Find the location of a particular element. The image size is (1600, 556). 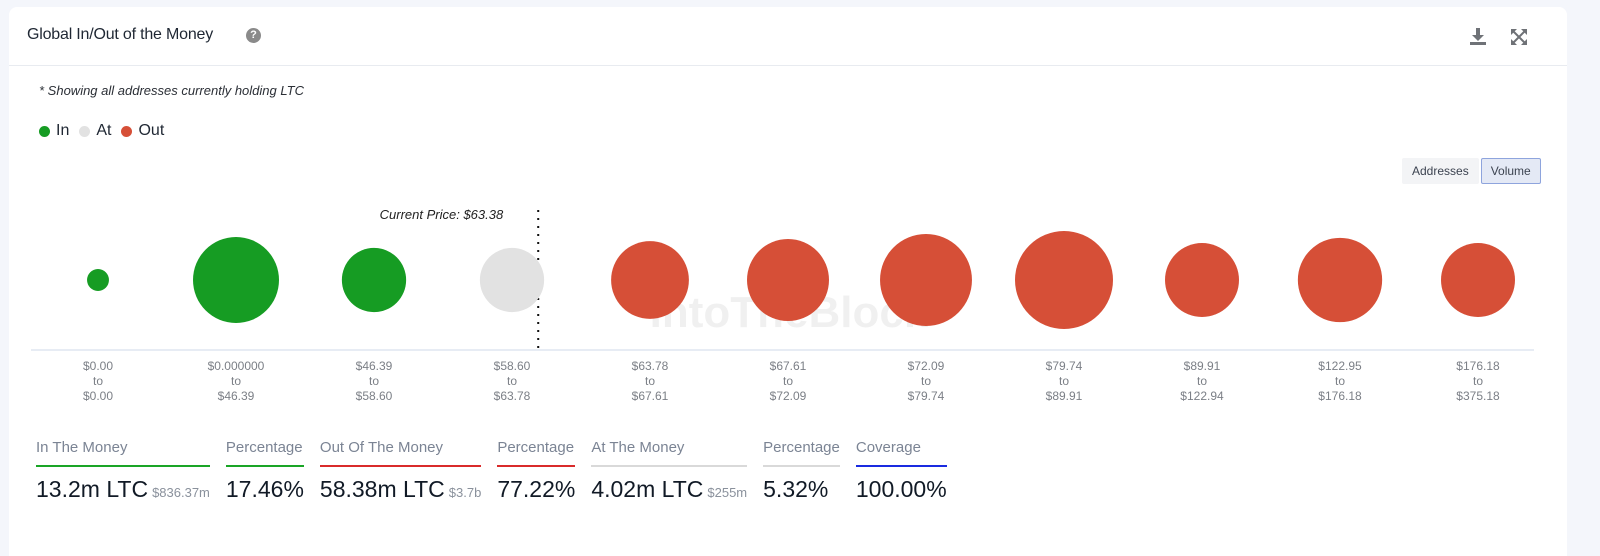

range-to-label: $72.09 is located at coordinates (788, 396).